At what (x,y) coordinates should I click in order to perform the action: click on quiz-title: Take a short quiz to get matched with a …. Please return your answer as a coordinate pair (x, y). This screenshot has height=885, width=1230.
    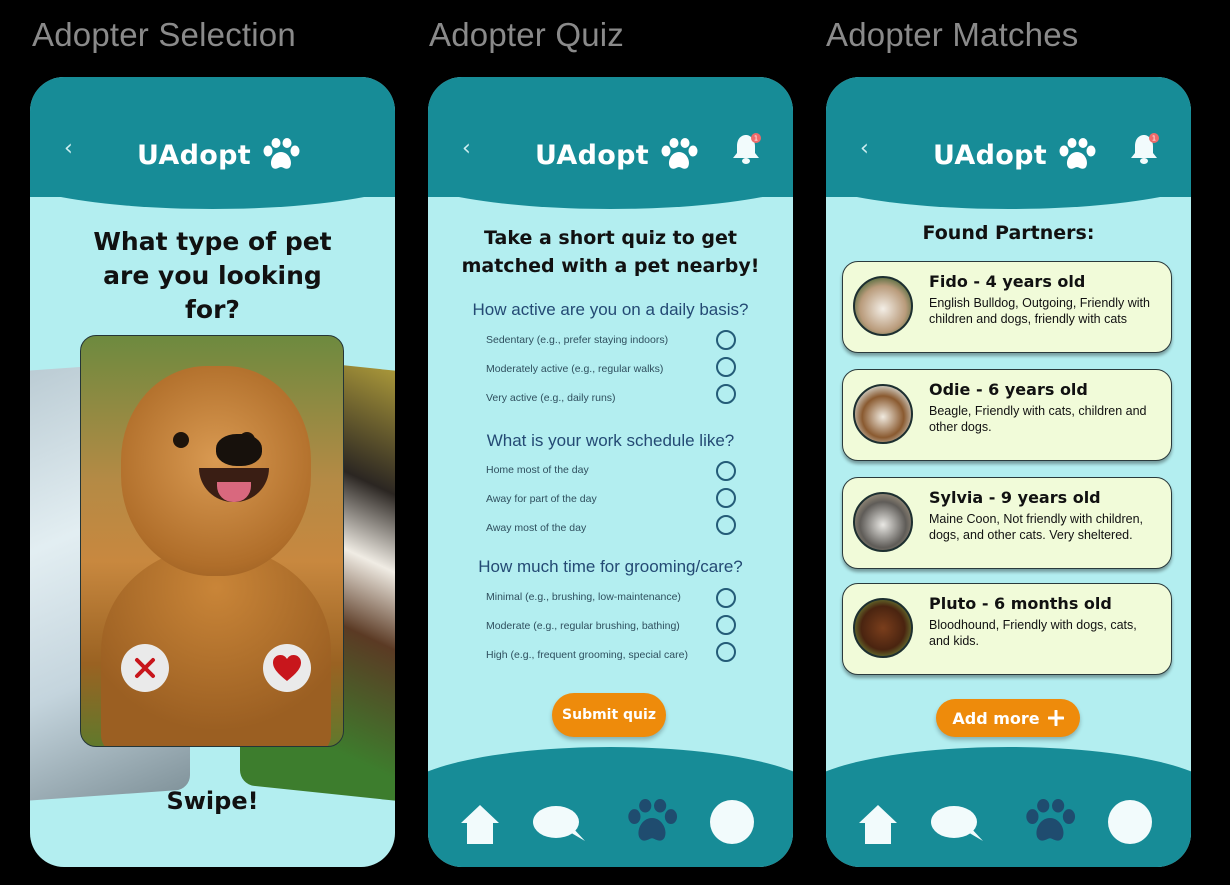
    Looking at the image, I should click on (610, 252).